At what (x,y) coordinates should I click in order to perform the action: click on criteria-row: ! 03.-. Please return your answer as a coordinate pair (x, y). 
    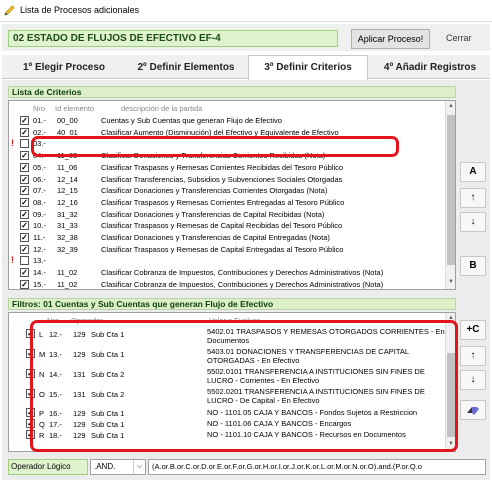
    Looking at the image, I should click on (227, 143).